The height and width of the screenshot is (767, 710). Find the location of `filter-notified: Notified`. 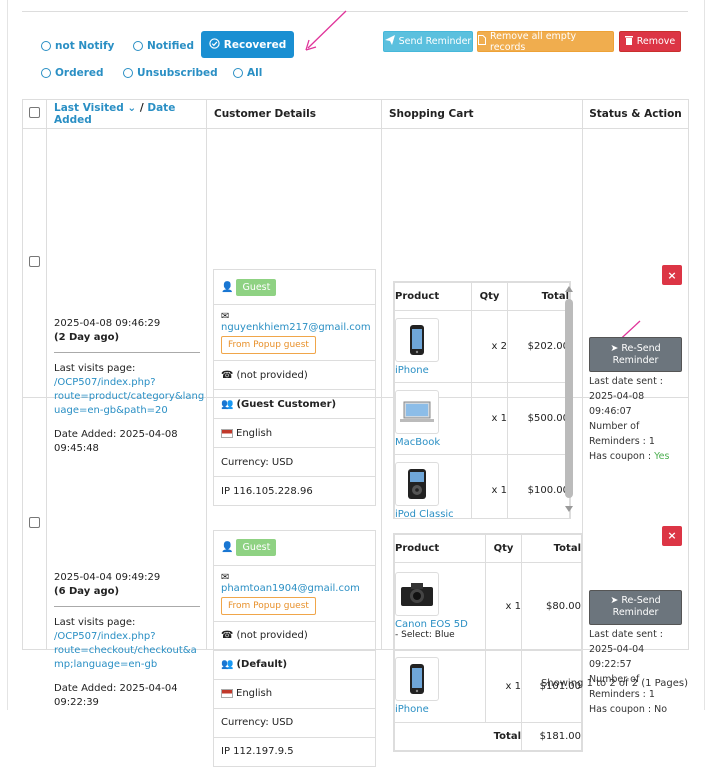

filter-notified: Notified is located at coordinates (163, 46).